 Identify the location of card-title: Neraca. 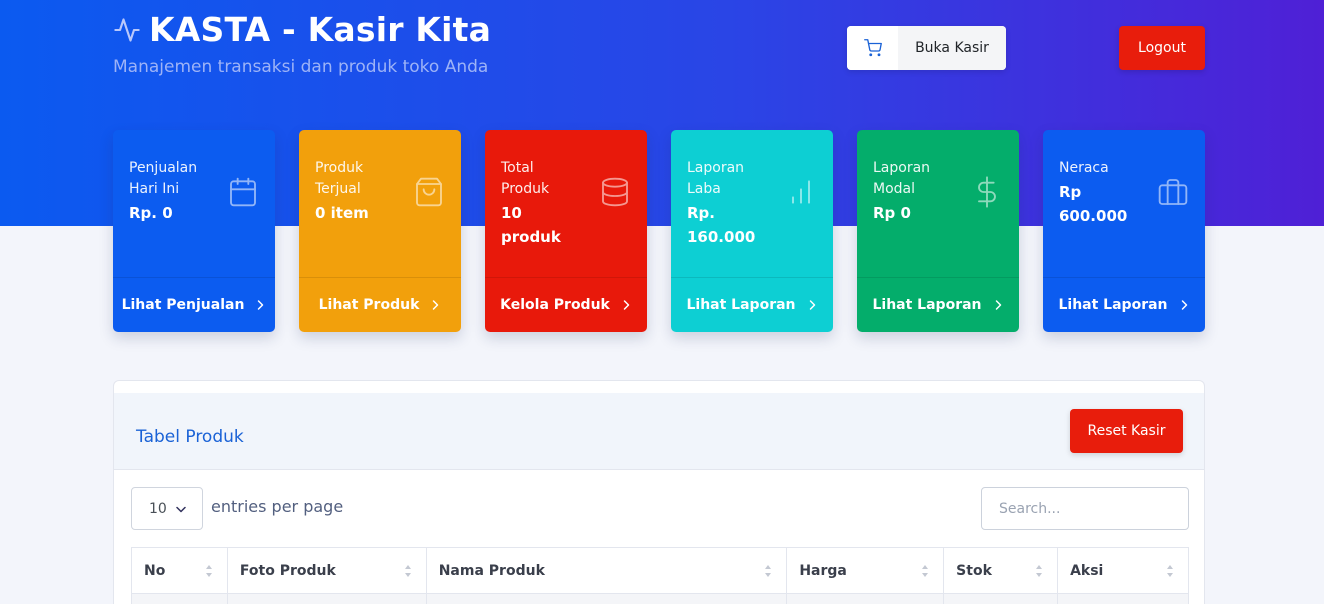
(1084, 168).